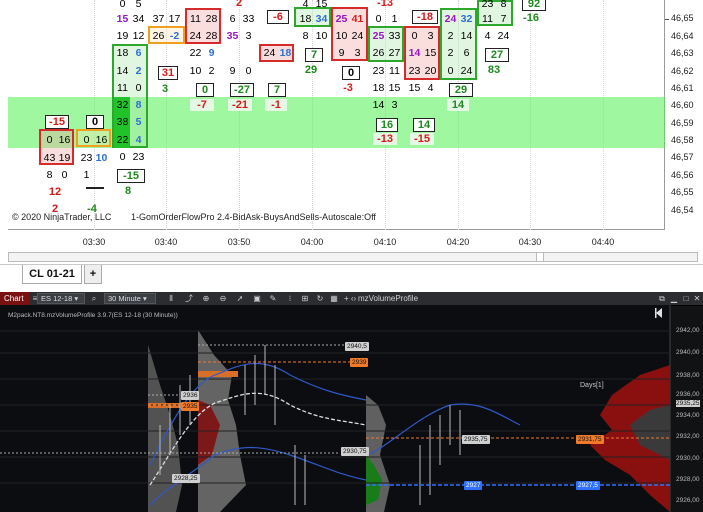 This screenshot has height=512, width=703. Describe the element at coordinates (124, 298) in the screenshot. I see `interval-value: 30 Minute` at that location.